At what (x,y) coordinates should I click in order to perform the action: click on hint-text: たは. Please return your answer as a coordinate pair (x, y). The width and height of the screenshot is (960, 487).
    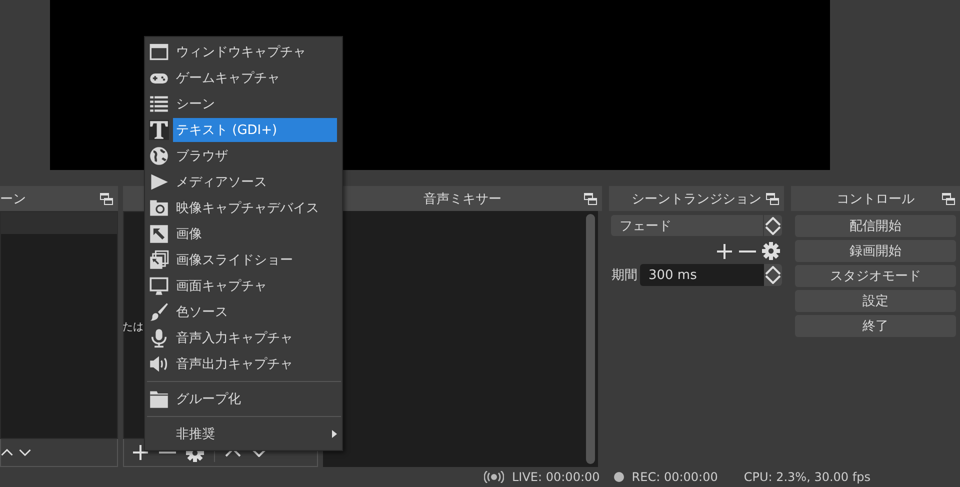
    Looking at the image, I should click on (133, 327).